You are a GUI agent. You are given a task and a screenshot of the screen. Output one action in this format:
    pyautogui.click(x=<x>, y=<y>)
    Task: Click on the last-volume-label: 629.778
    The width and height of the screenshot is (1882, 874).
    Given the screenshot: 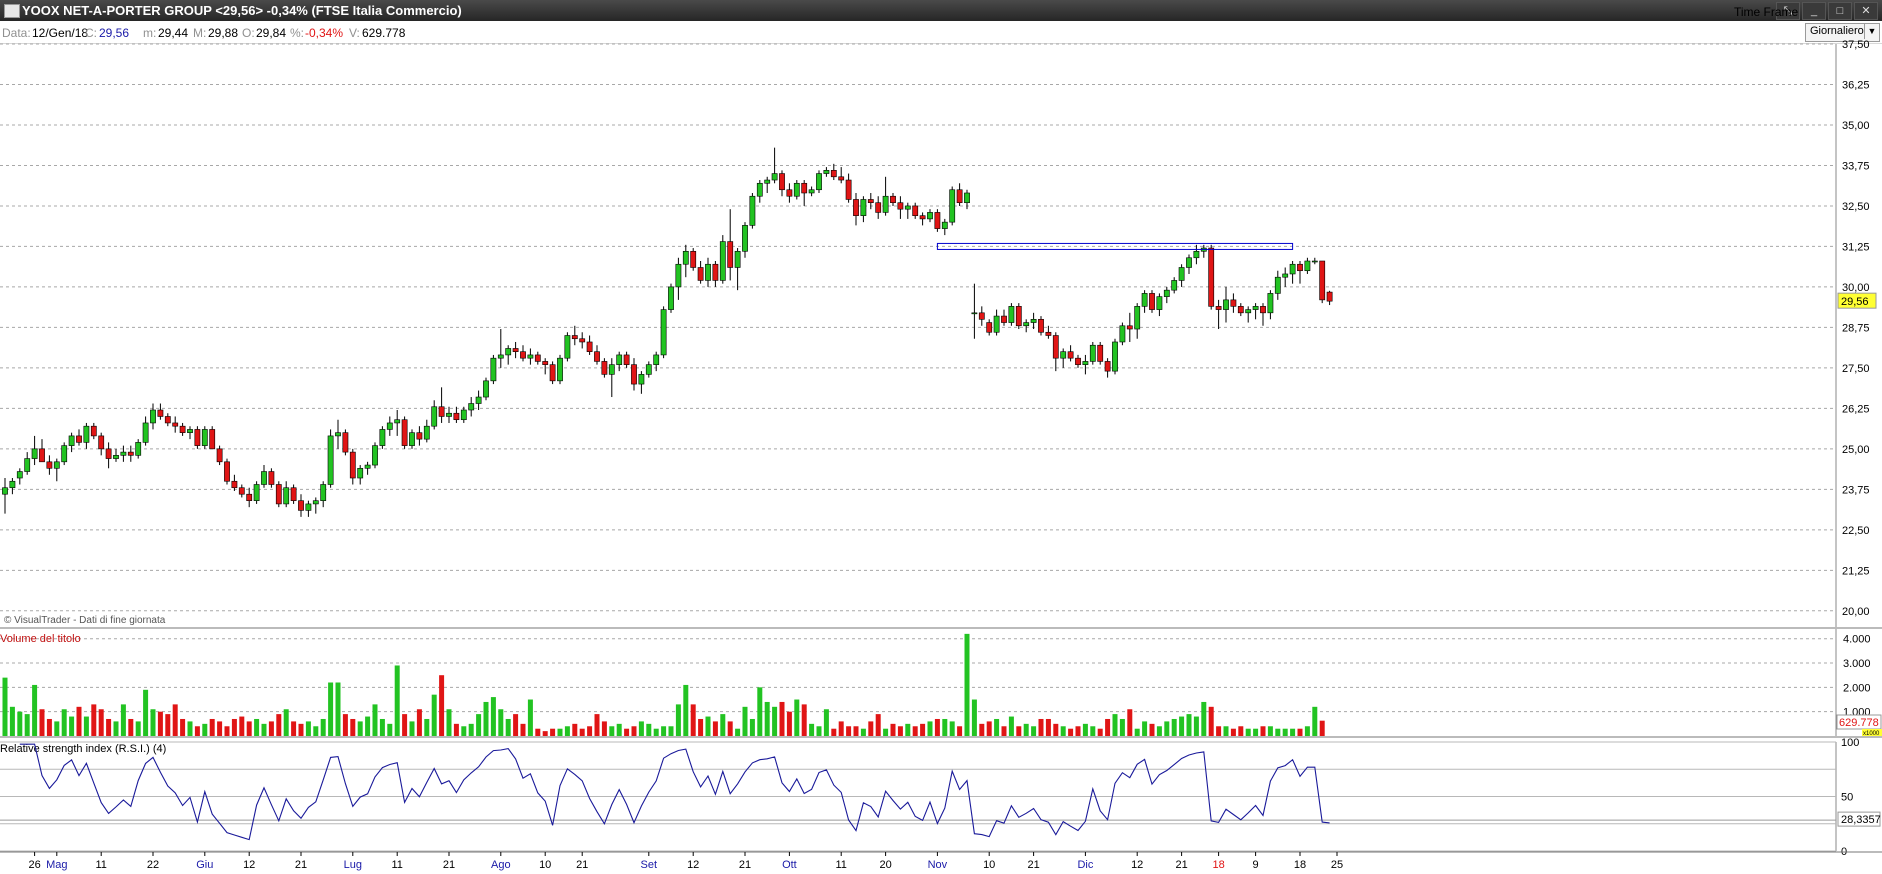 What is the action you would take?
    pyautogui.click(x=1859, y=723)
    